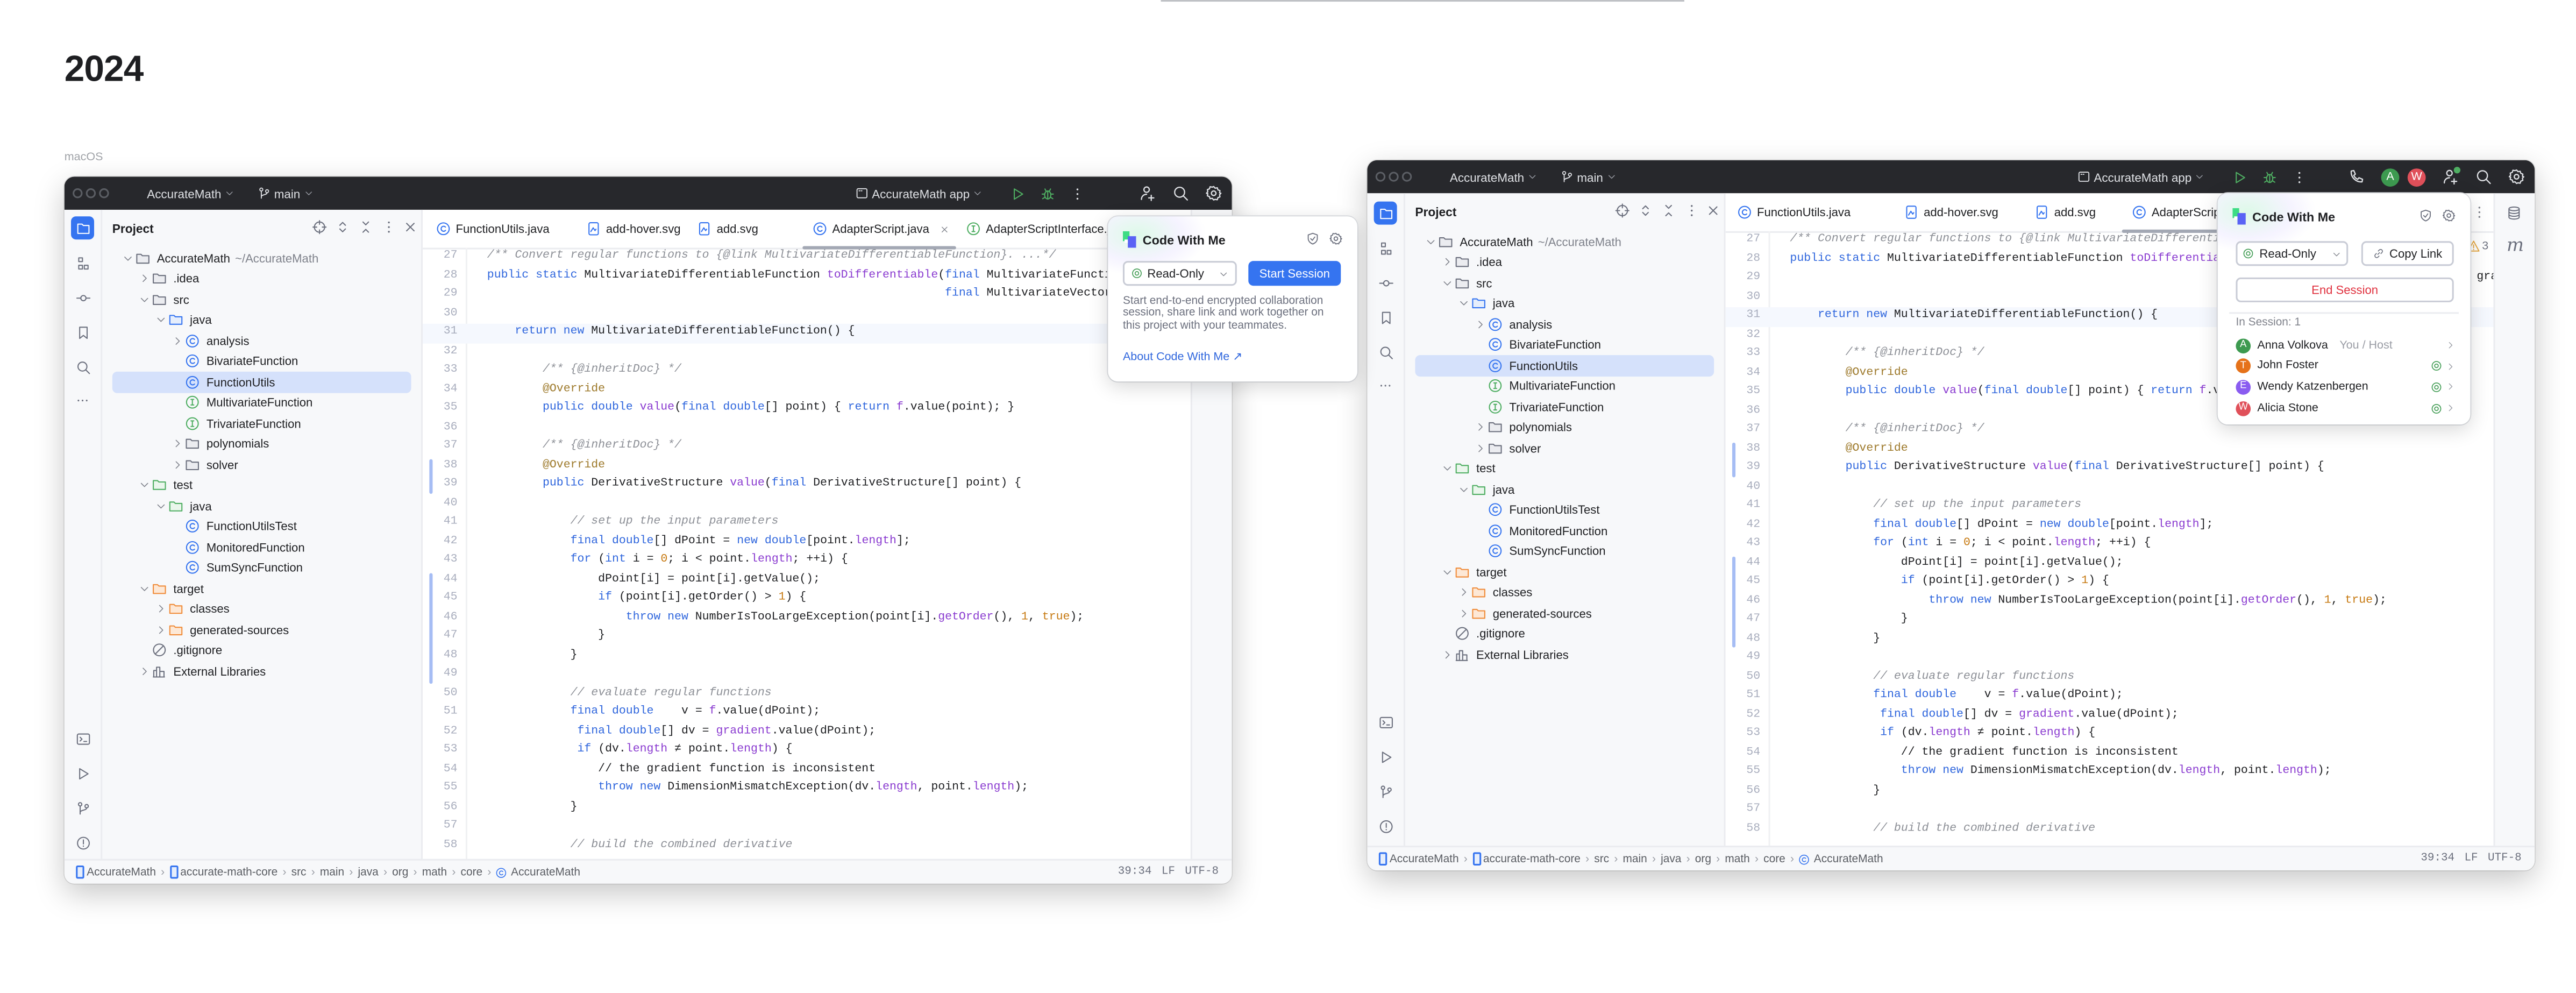 This screenshot has width=2576, height=993. Describe the element at coordinates (434, 871) in the screenshot. I see `breadcrumb-item: math` at that location.